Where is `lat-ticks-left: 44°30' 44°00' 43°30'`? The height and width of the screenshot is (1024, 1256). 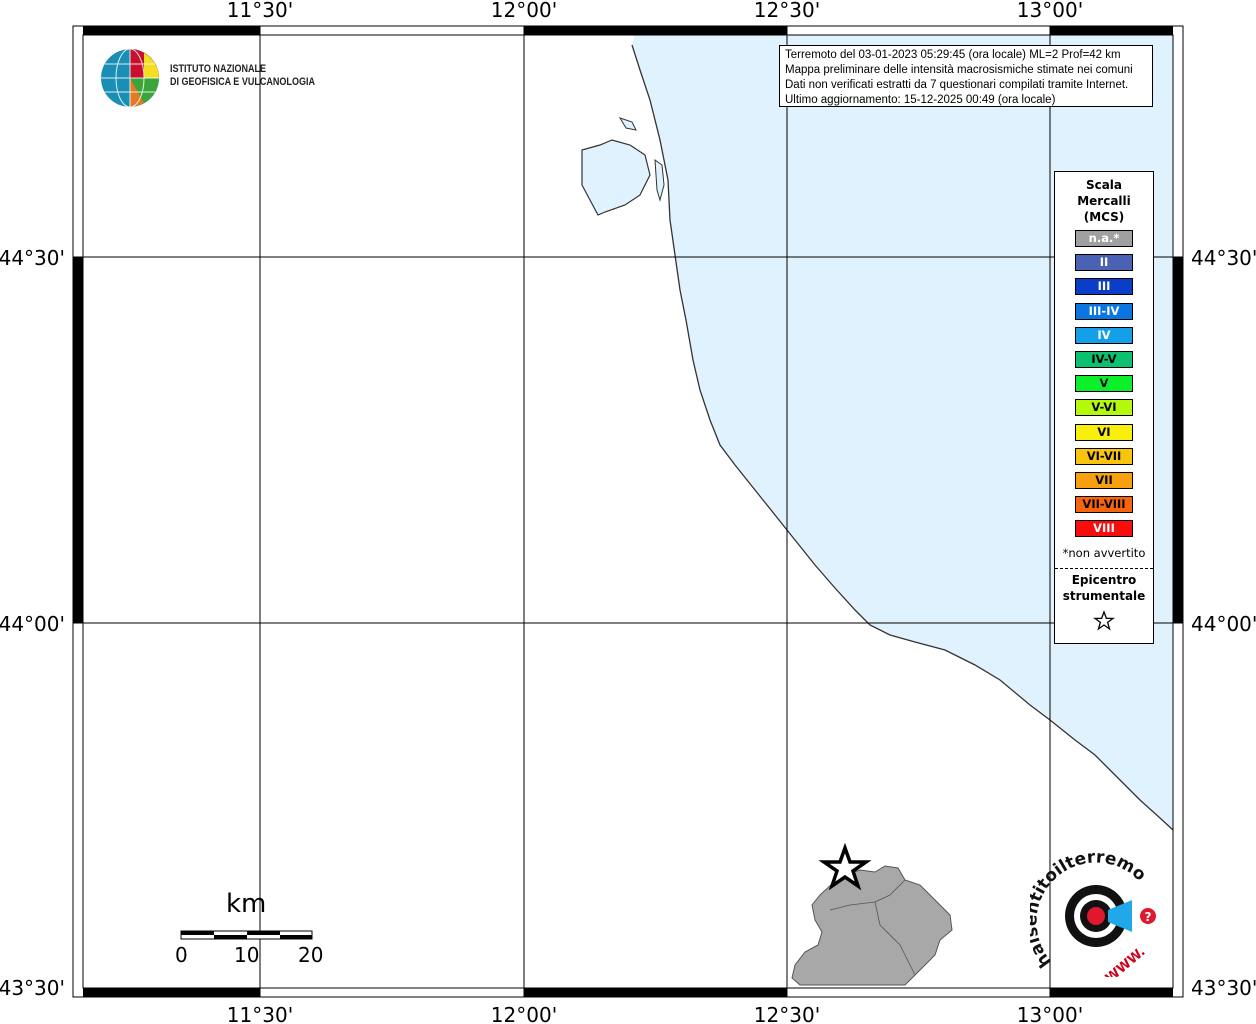
lat-ticks-left: 44°30' 44°00' 43°30' is located at coordinates (32, 623).